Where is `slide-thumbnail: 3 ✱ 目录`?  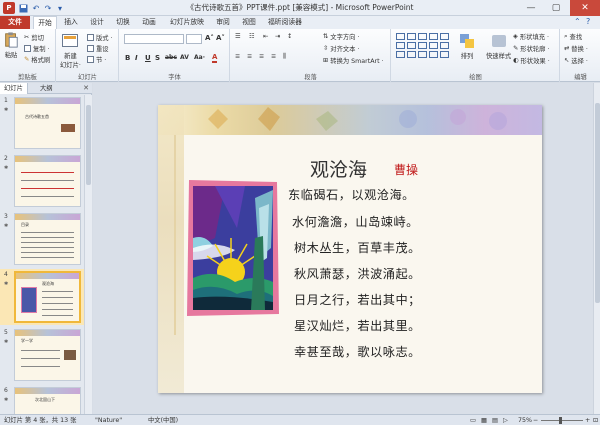 slide-thumbnail: 3 ✱ 目录 is located at coordinates (42, 239).